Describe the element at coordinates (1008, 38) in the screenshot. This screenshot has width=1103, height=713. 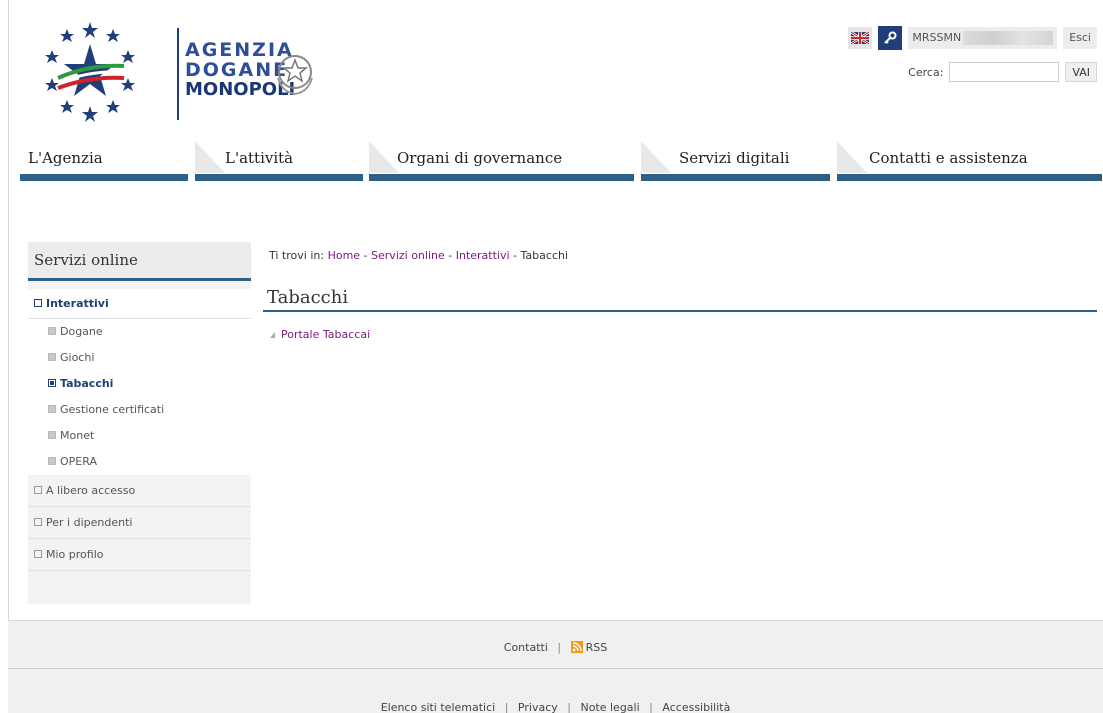
I see `user-name-redaction` at that location.